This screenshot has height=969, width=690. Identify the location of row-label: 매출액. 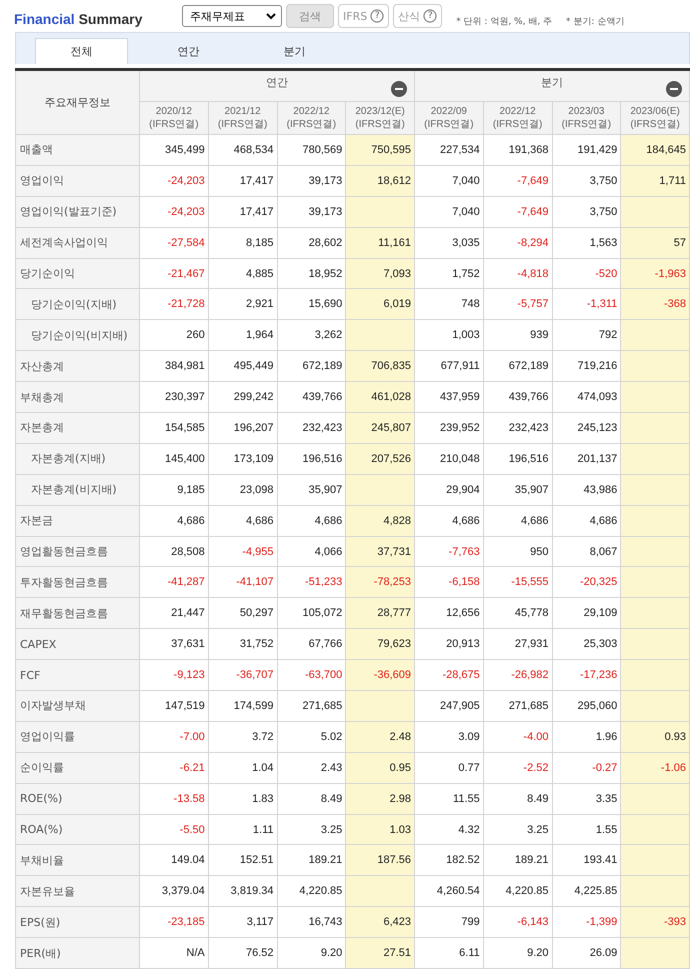
(78, 150).